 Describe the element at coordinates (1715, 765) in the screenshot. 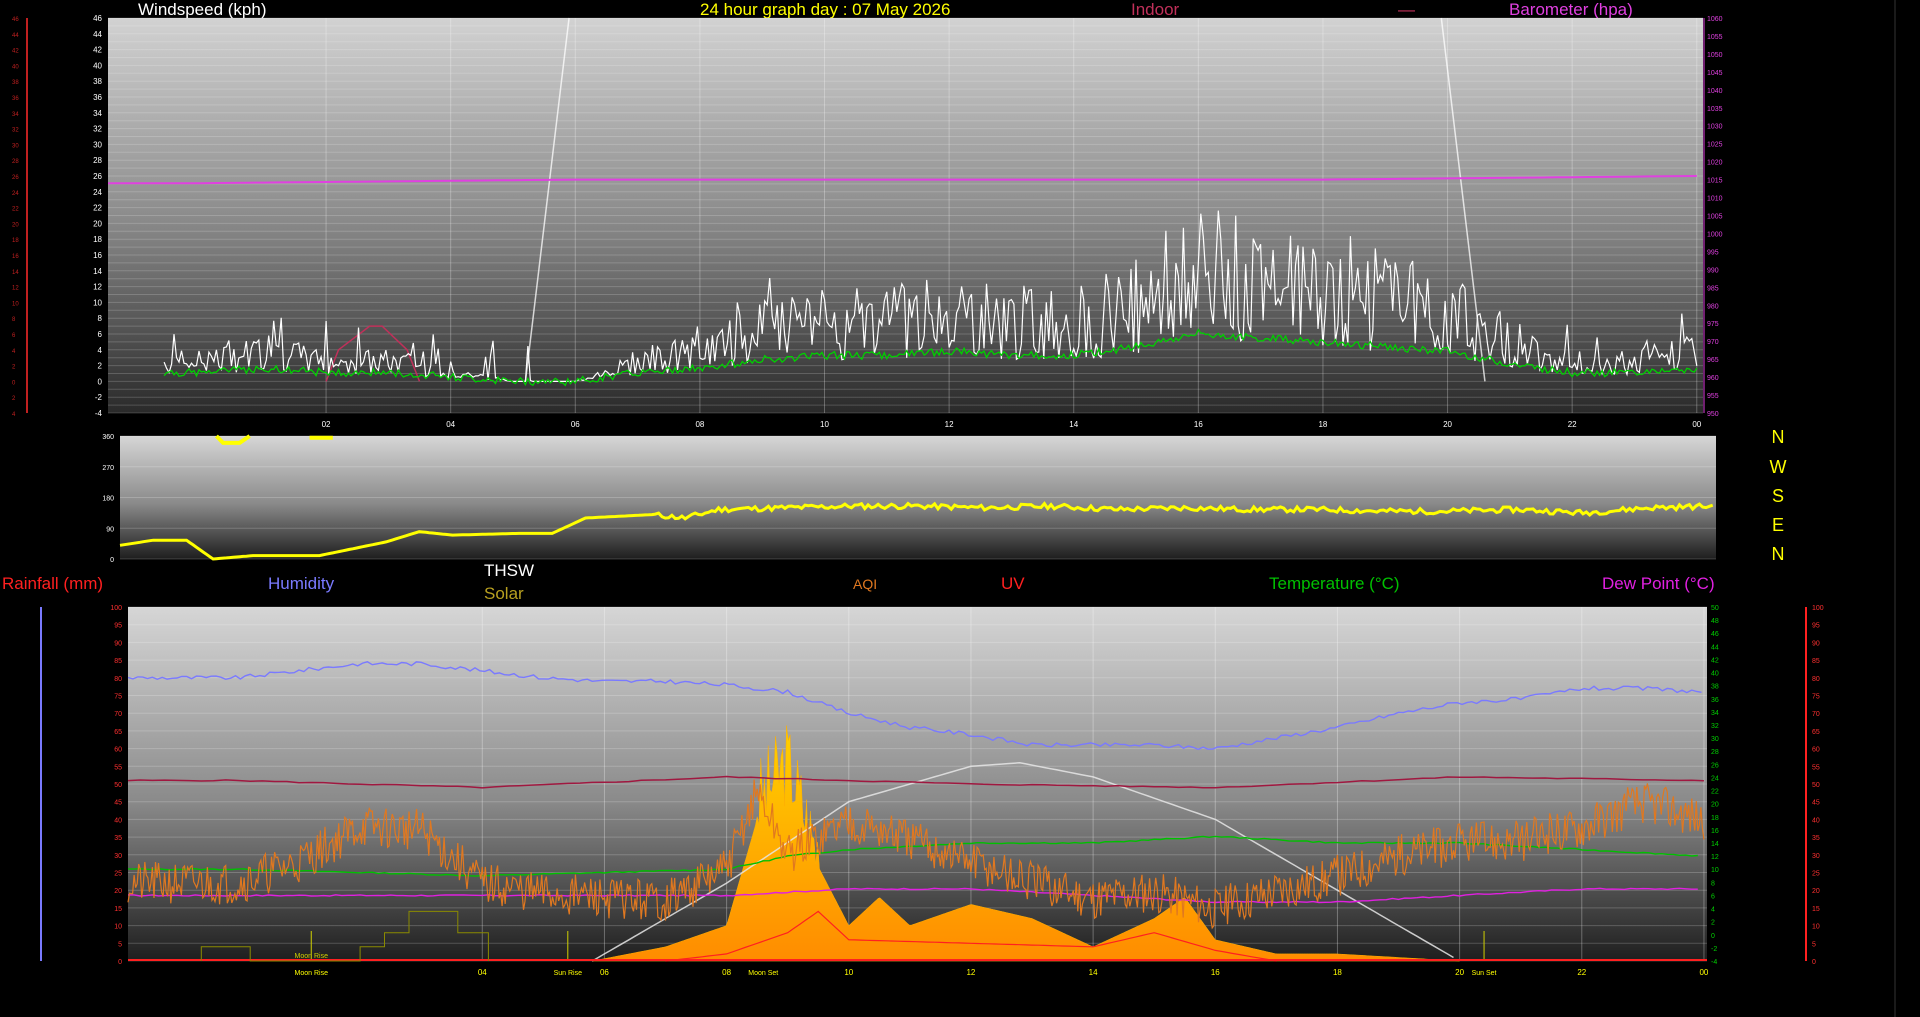

I see `temperature-tick-label: 26` at that location.